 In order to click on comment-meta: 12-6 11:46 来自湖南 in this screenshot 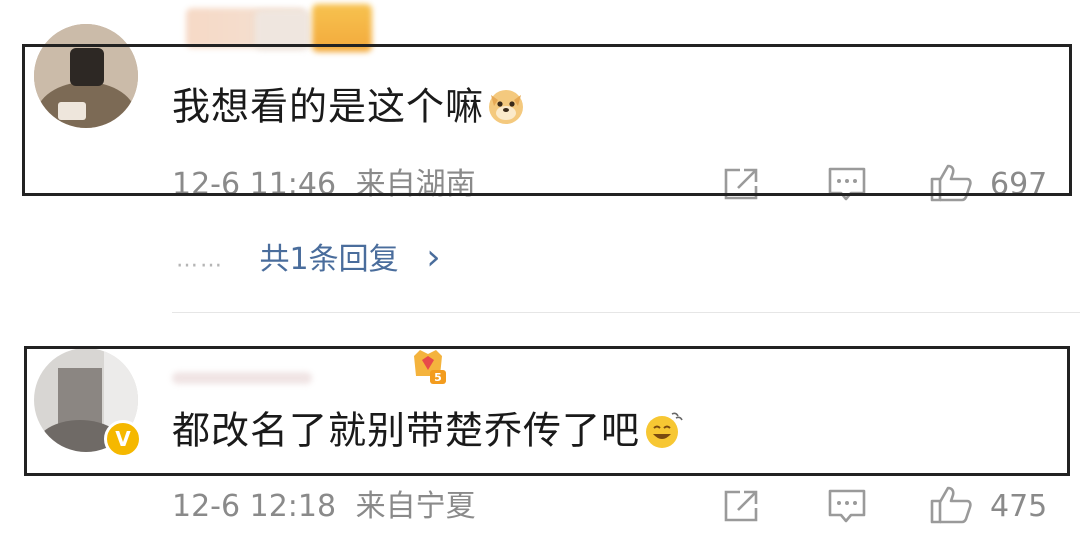, I will do `click(324, 185)`.